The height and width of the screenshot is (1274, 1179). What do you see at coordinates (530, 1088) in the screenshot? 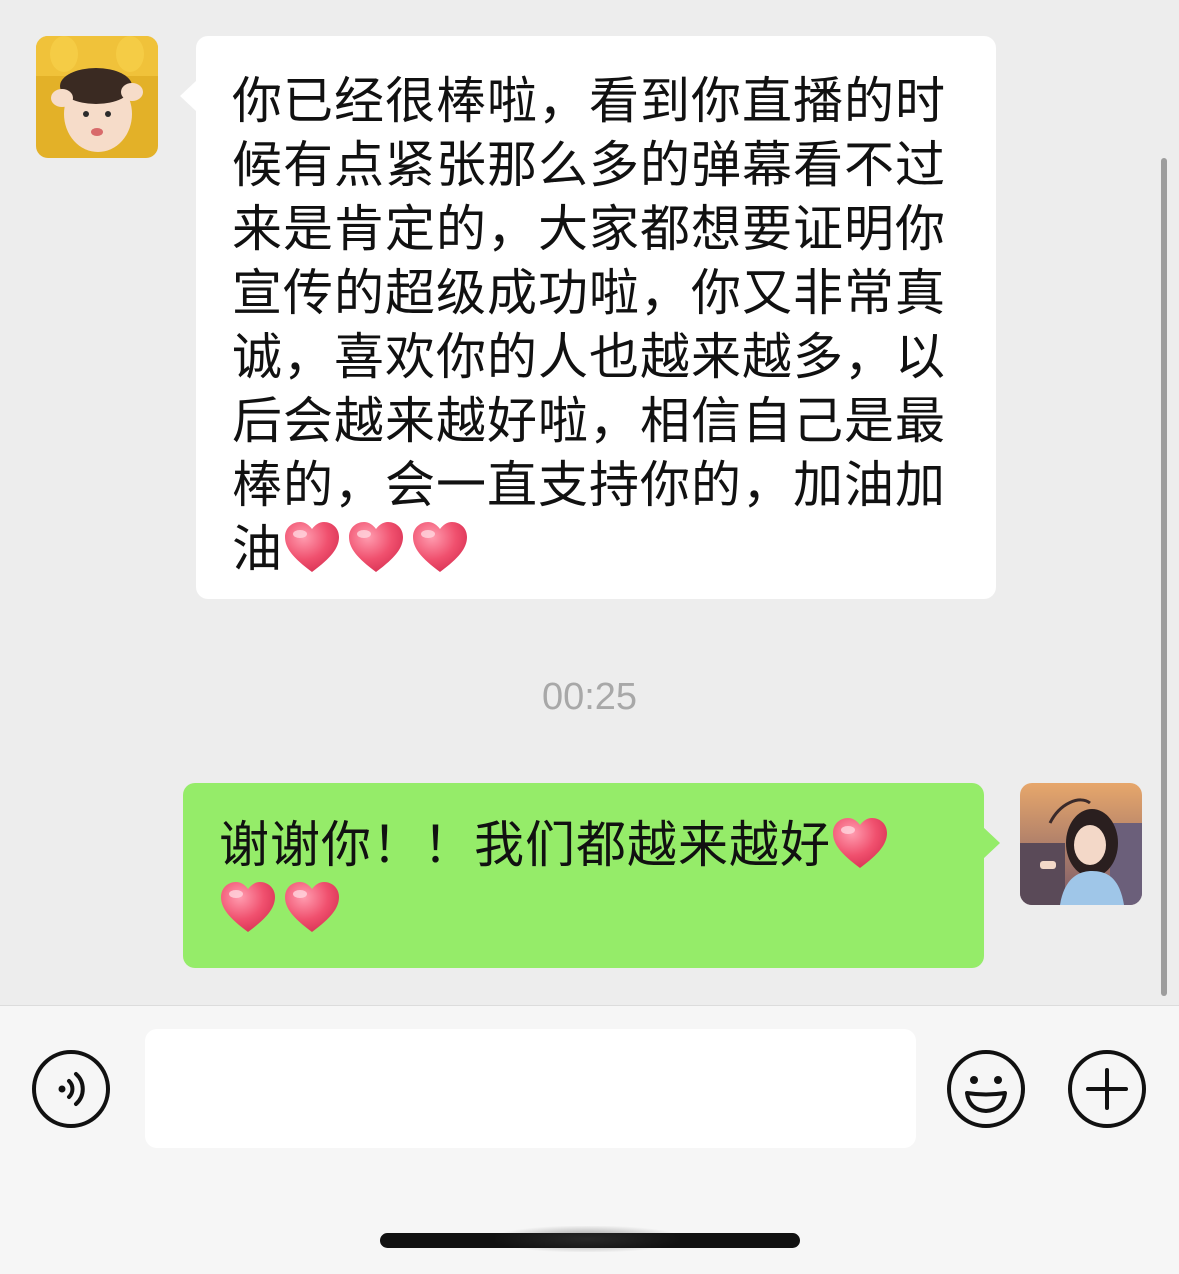
I see `message-text-input` at bounding box center [530, 1088].